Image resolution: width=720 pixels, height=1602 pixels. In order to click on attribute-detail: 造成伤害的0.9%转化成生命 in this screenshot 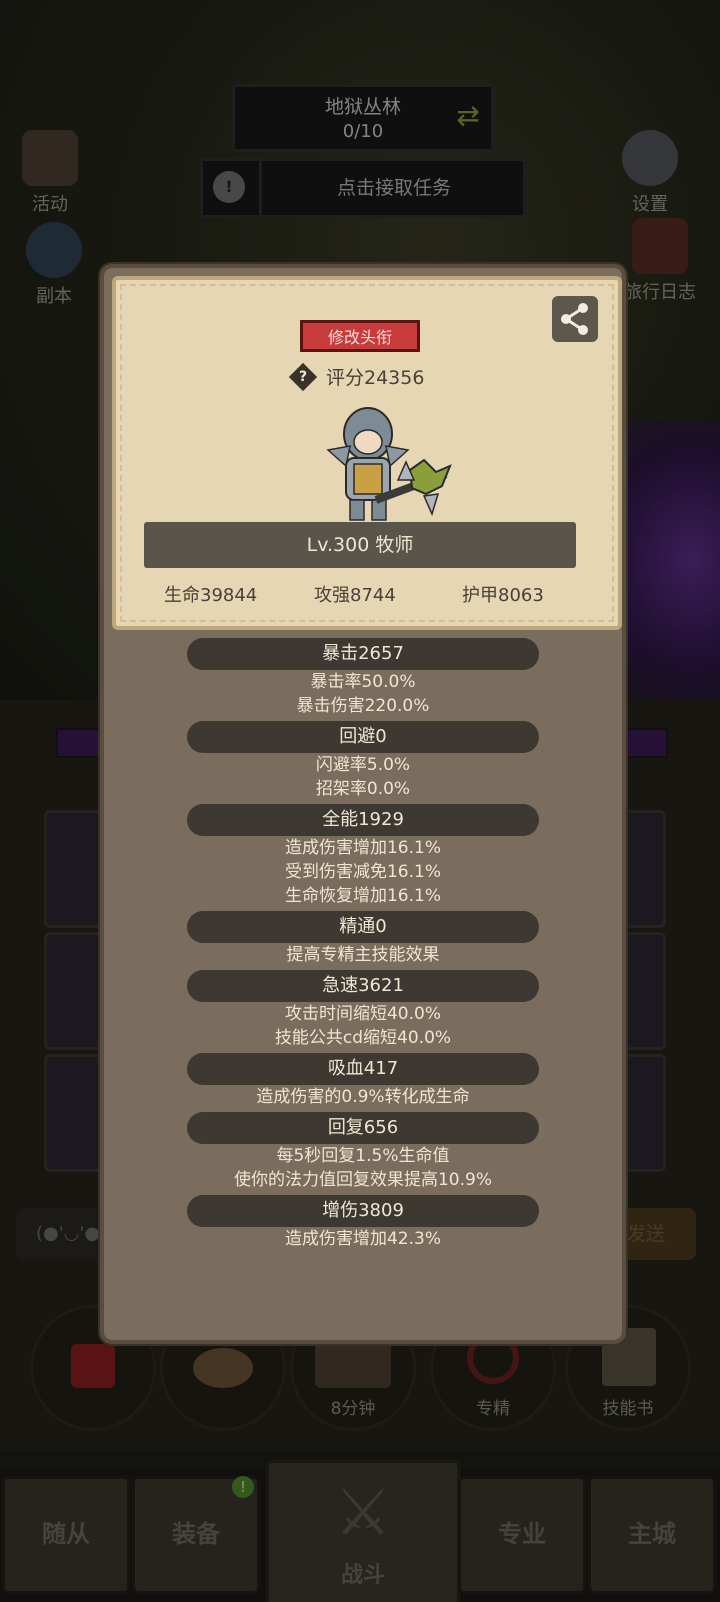, I will do `click(363, 1097)`.